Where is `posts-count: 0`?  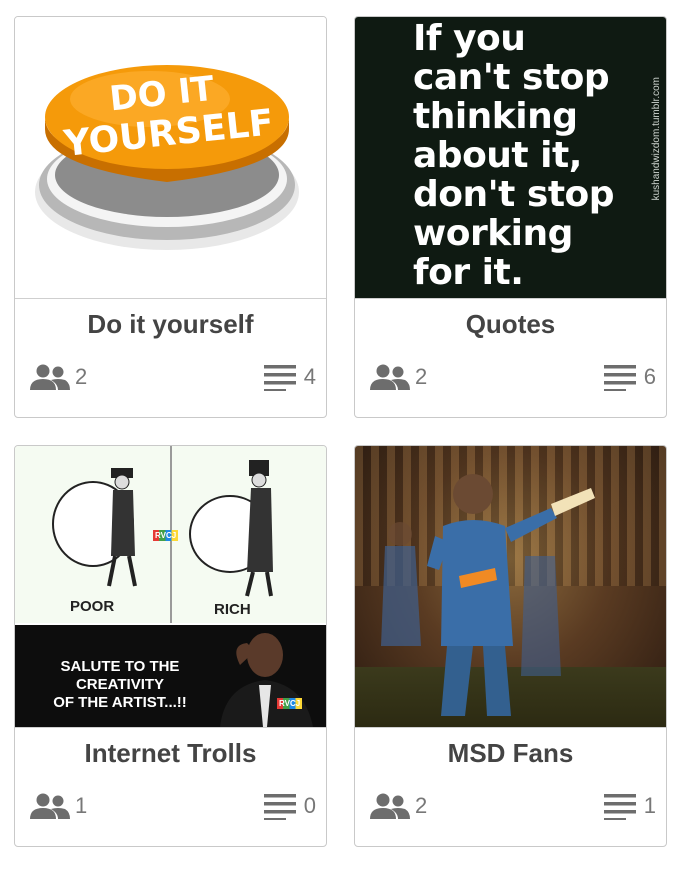
posts-count: 0 is located at coordinates (289, 806).